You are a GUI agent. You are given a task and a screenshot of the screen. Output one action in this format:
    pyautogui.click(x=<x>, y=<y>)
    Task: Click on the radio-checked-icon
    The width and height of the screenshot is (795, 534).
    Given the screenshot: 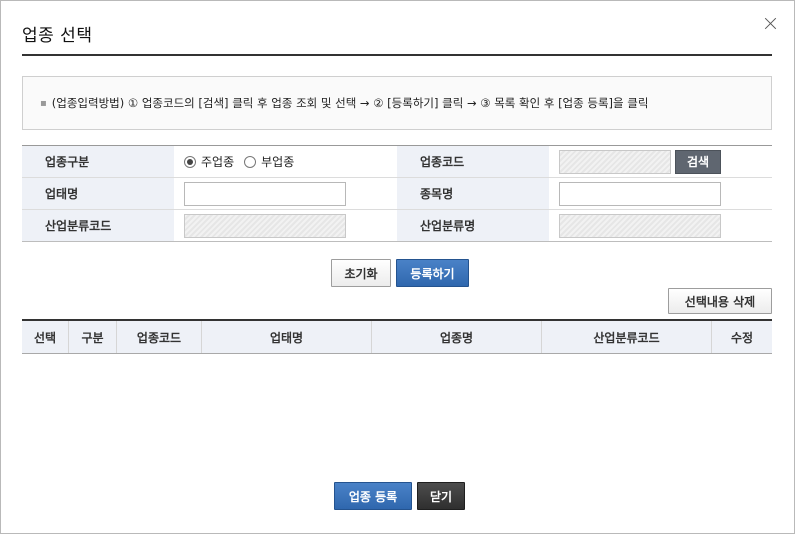 What is the action you would take?
    pyautogui.click(x=190, y=161)
    